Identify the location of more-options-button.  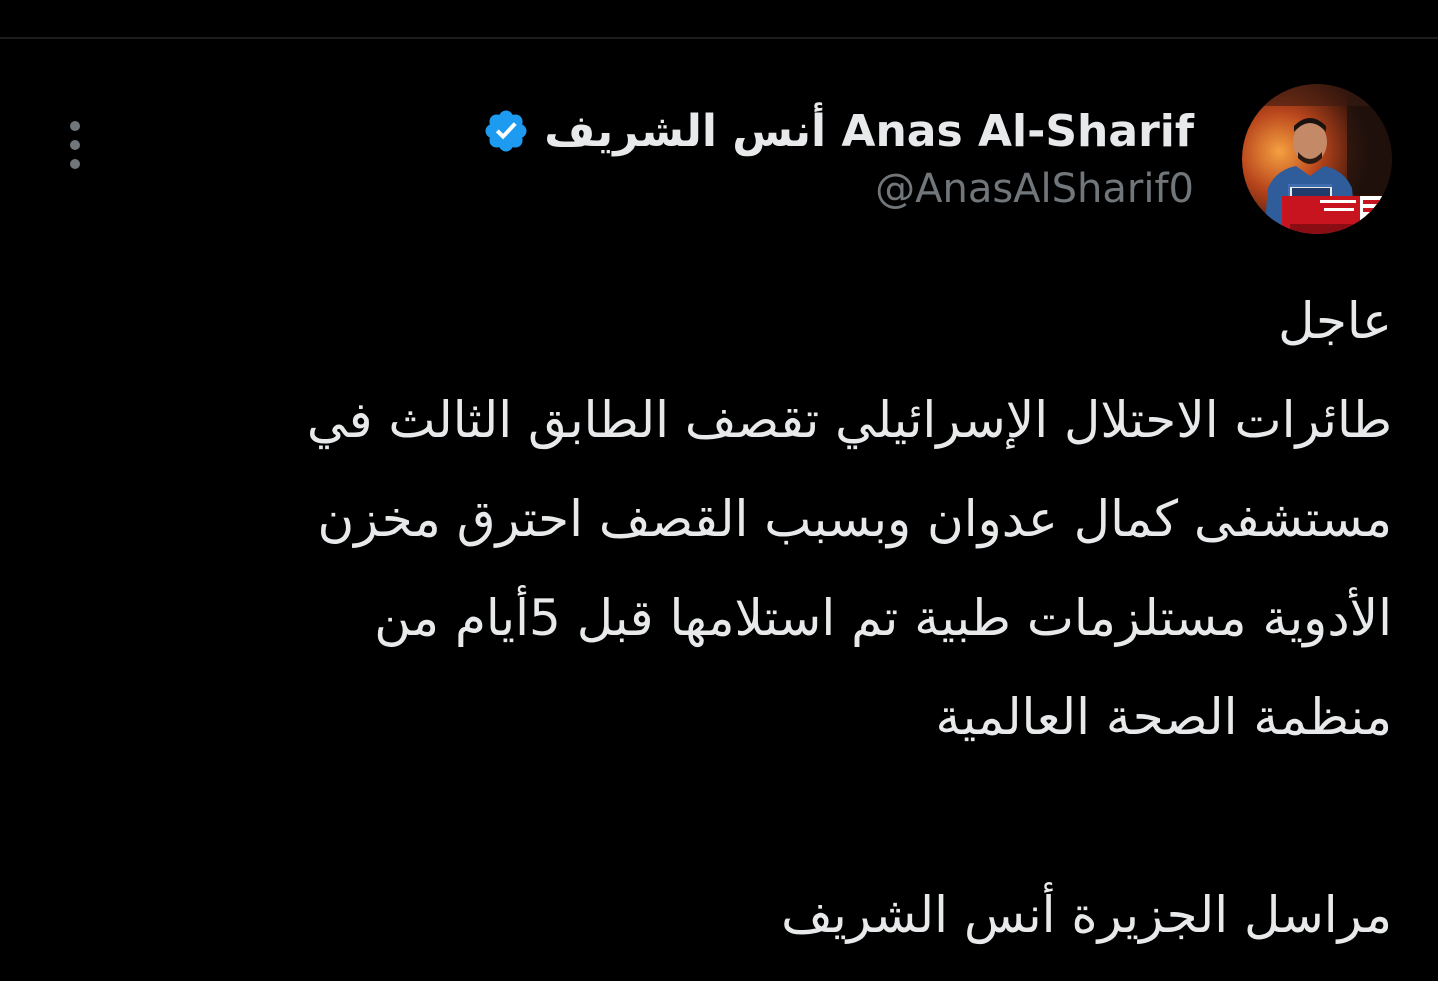
(75, 145).